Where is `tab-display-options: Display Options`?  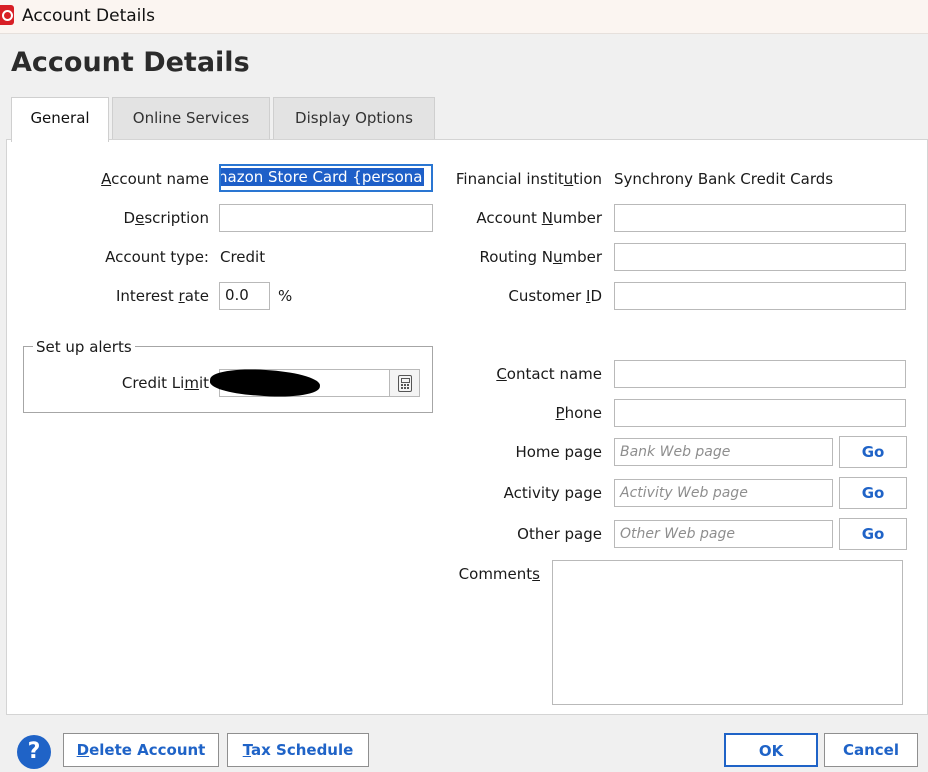 tab-display-options: Display Options is located at coordinates (354, 118).